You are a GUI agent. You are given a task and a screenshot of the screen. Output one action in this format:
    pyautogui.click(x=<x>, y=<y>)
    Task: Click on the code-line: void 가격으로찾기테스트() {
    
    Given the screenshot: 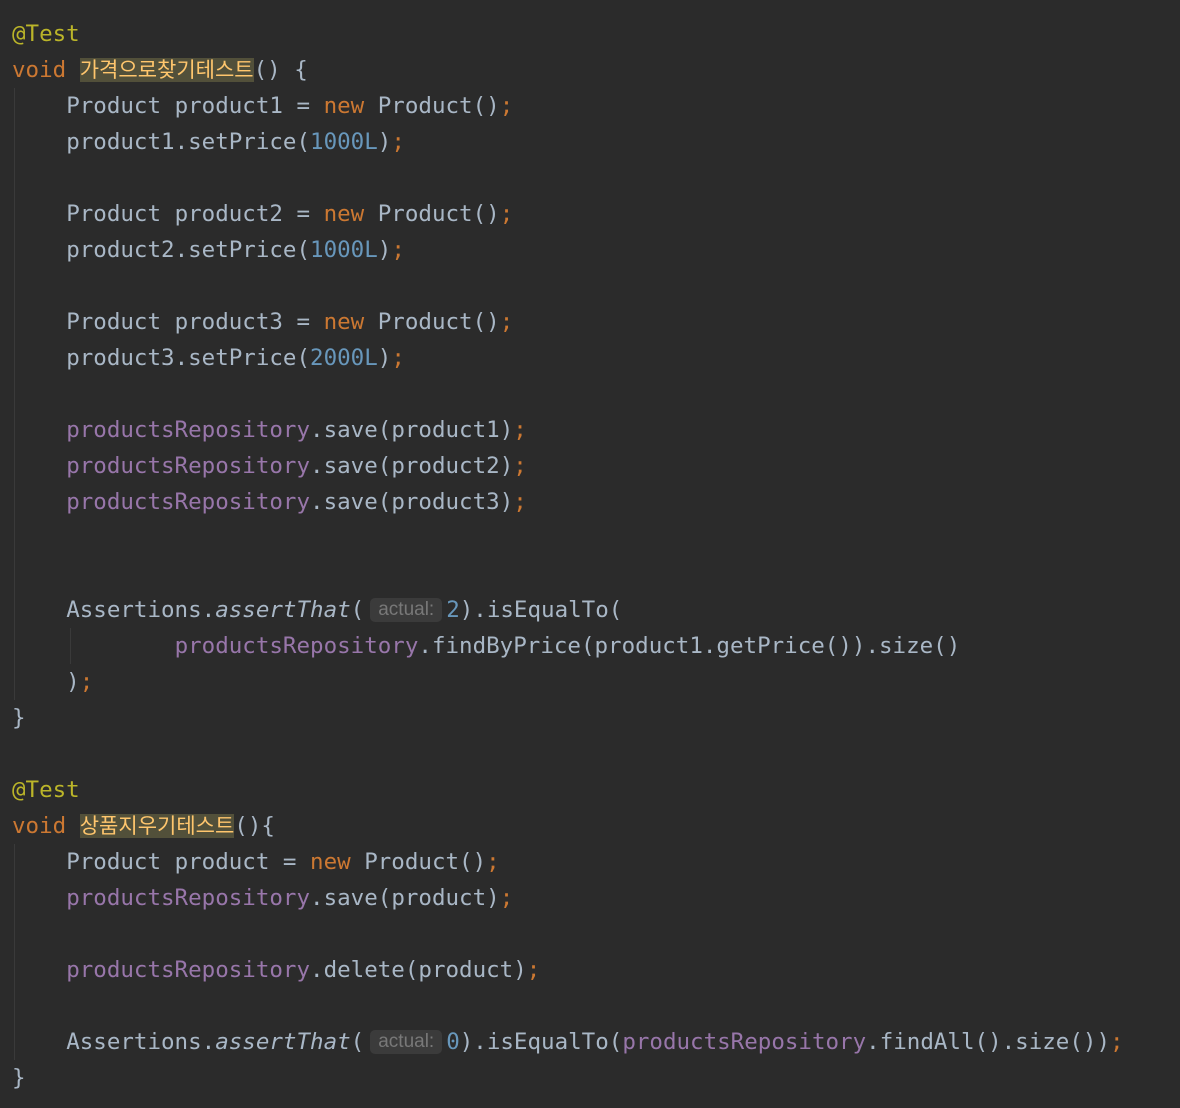 What is the action you would take?
    pyautogui.click(x=160, y=70)
    